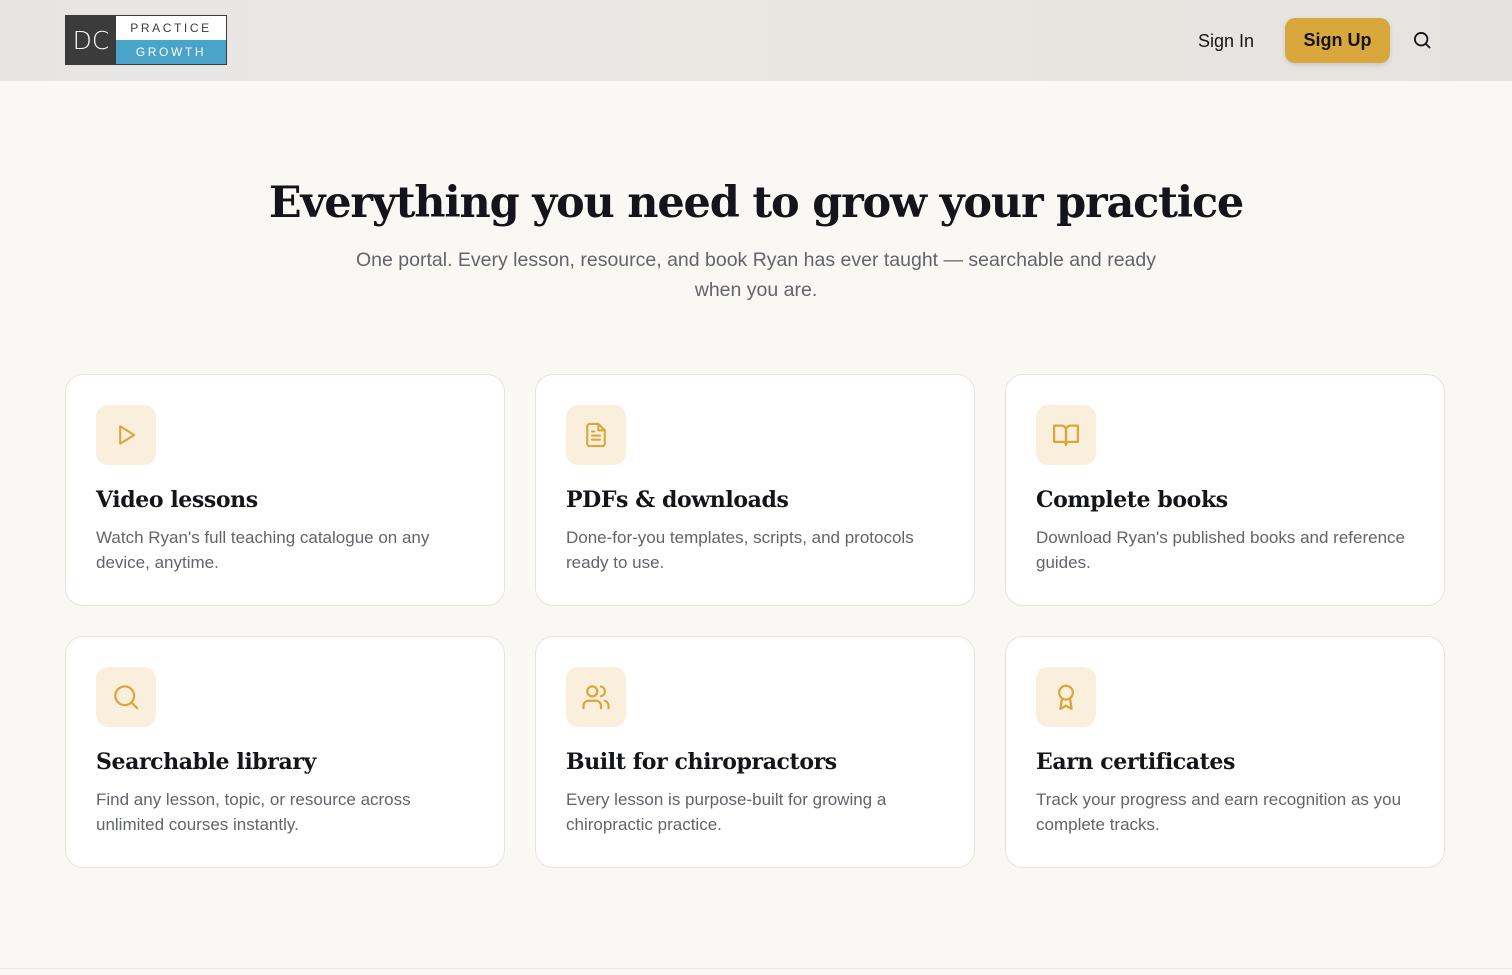 The width and height of the screenshot is (1512, 975). I want to click on section-divider, so click(756, 968).